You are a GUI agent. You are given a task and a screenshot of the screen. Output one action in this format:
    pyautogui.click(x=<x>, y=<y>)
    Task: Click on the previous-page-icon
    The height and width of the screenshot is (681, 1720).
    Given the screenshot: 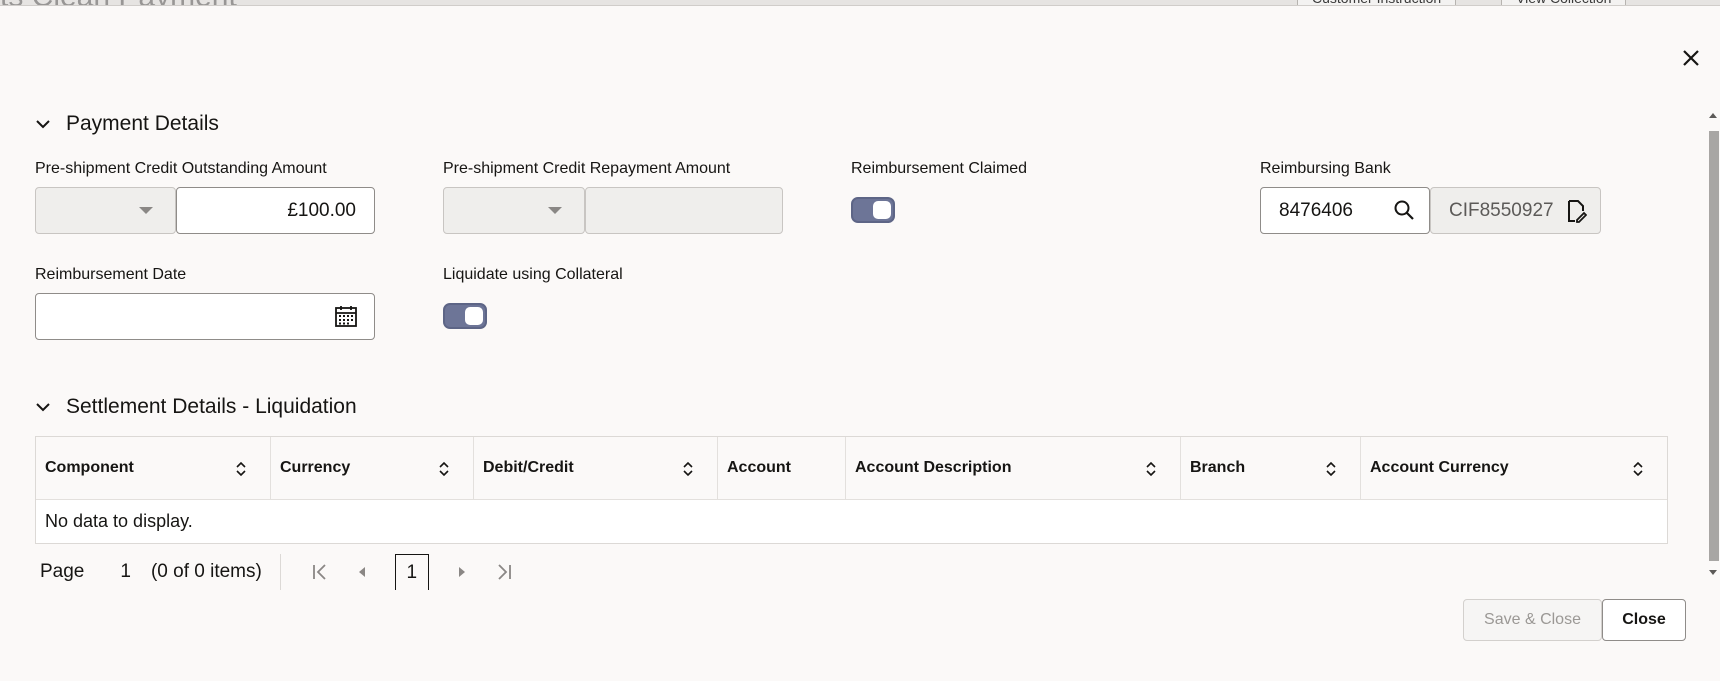 What is the action you would take?
    pyautogui.click(x=362, y=572)
    